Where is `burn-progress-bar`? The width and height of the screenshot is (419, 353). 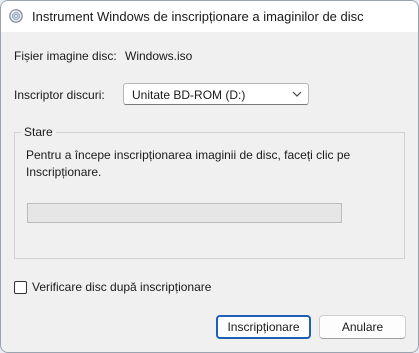 burn-progress-bar is located at coordinates (184, 213).